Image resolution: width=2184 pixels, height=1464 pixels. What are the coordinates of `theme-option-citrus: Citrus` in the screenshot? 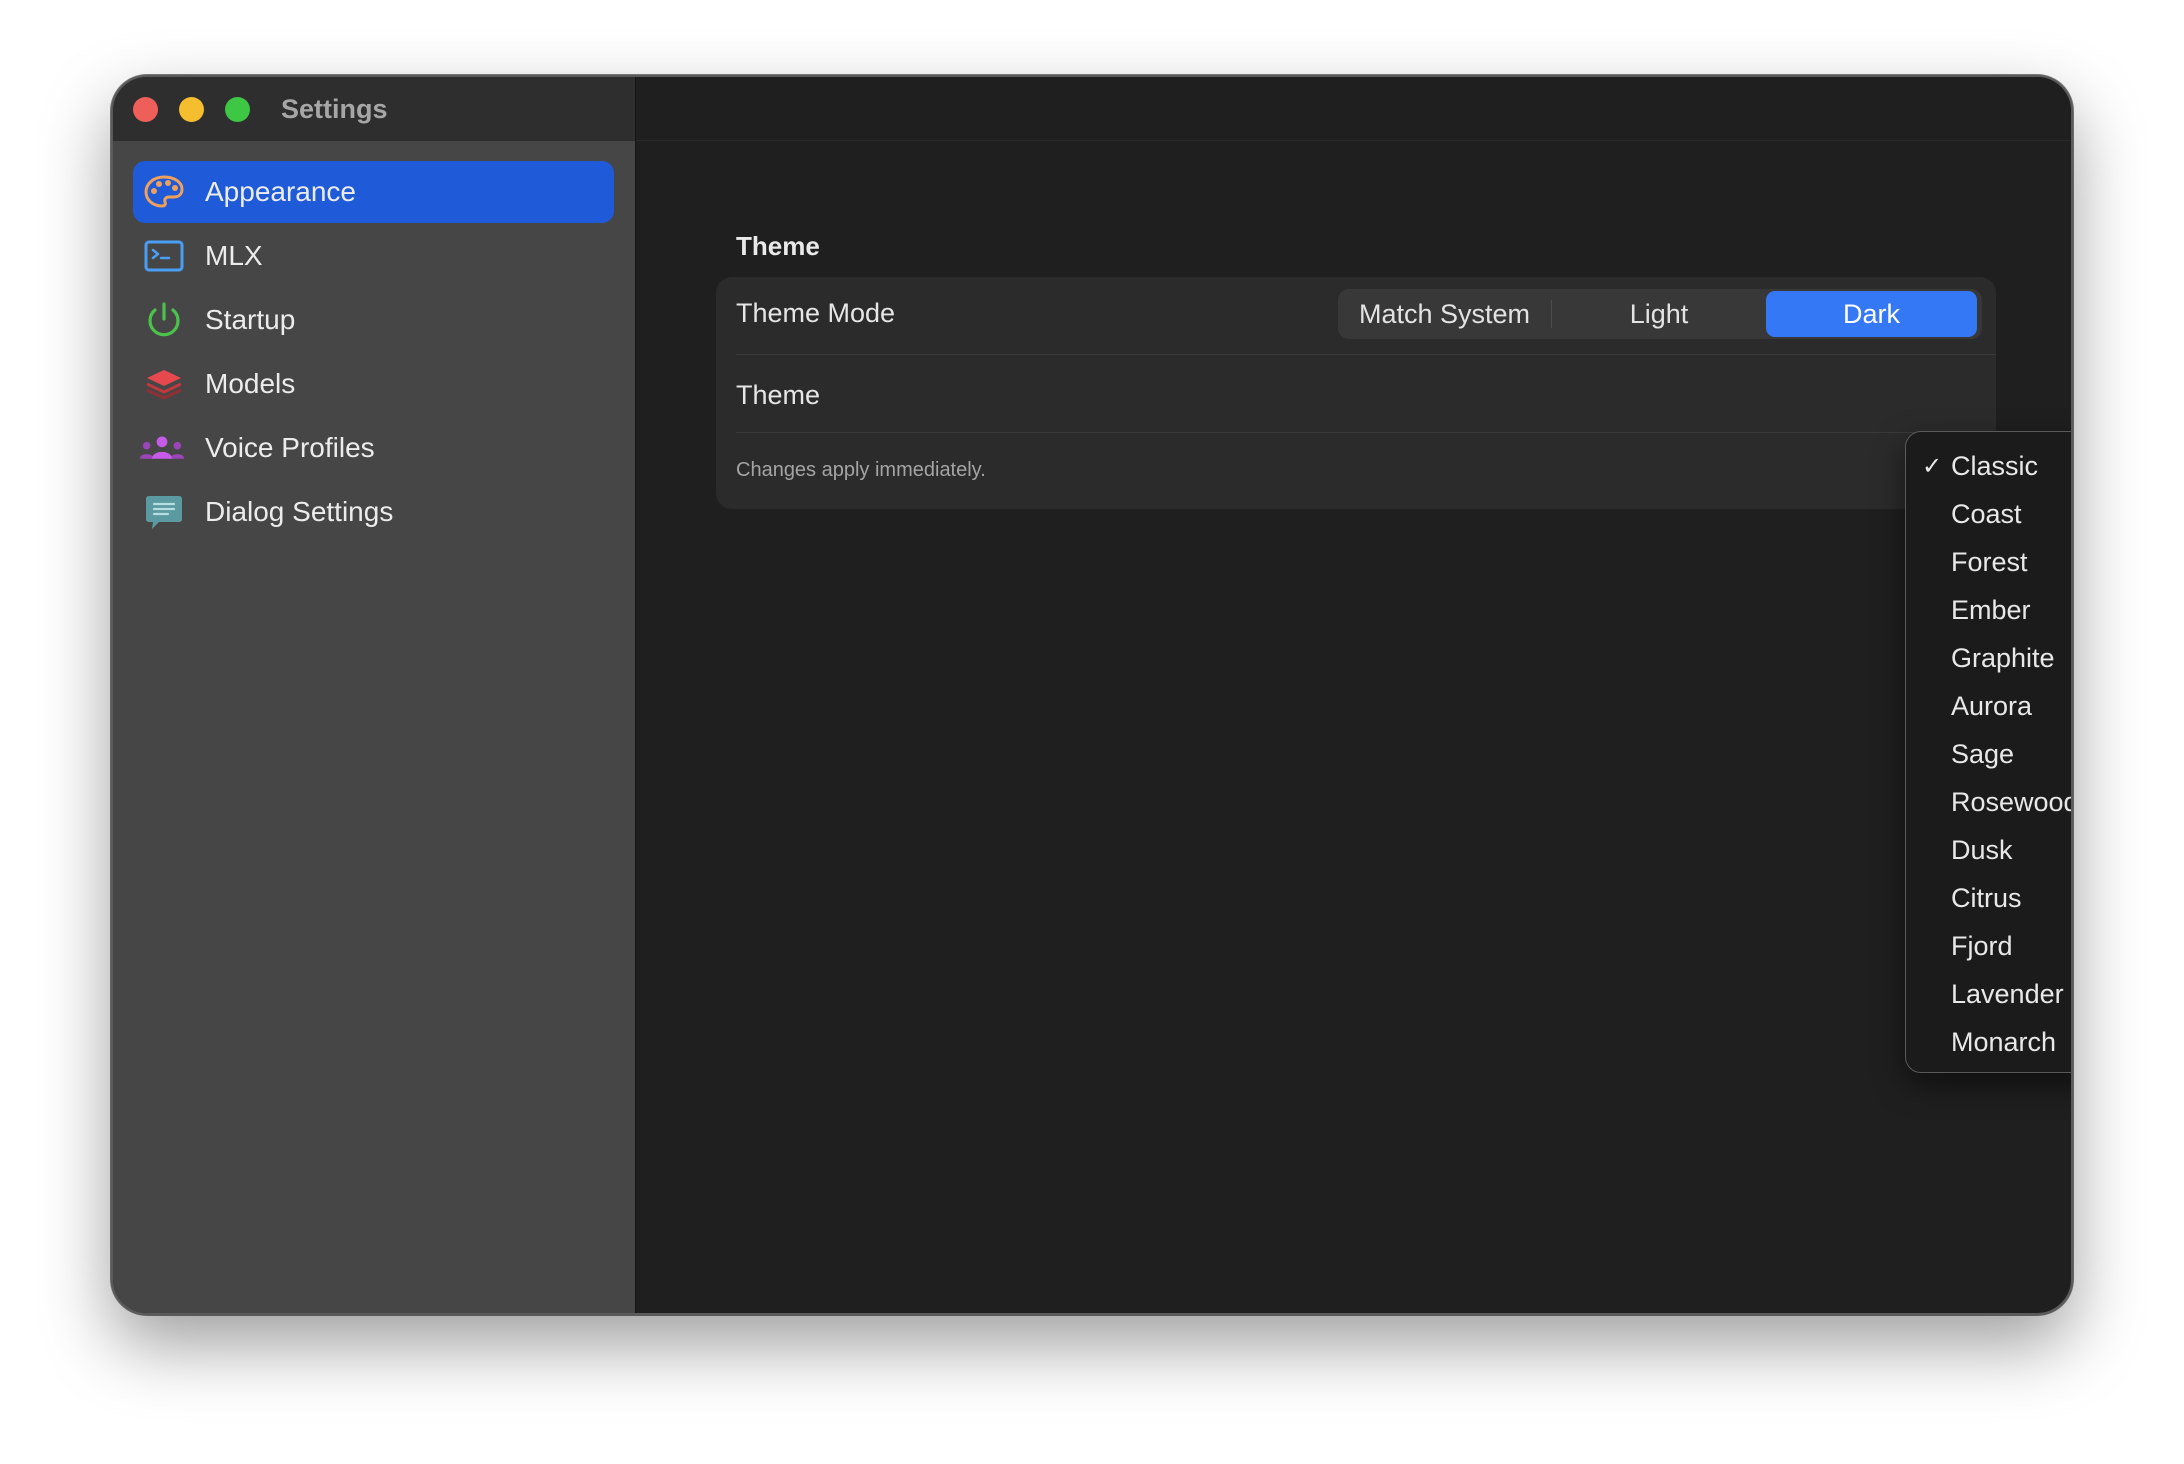 It's located at (1988, 898).